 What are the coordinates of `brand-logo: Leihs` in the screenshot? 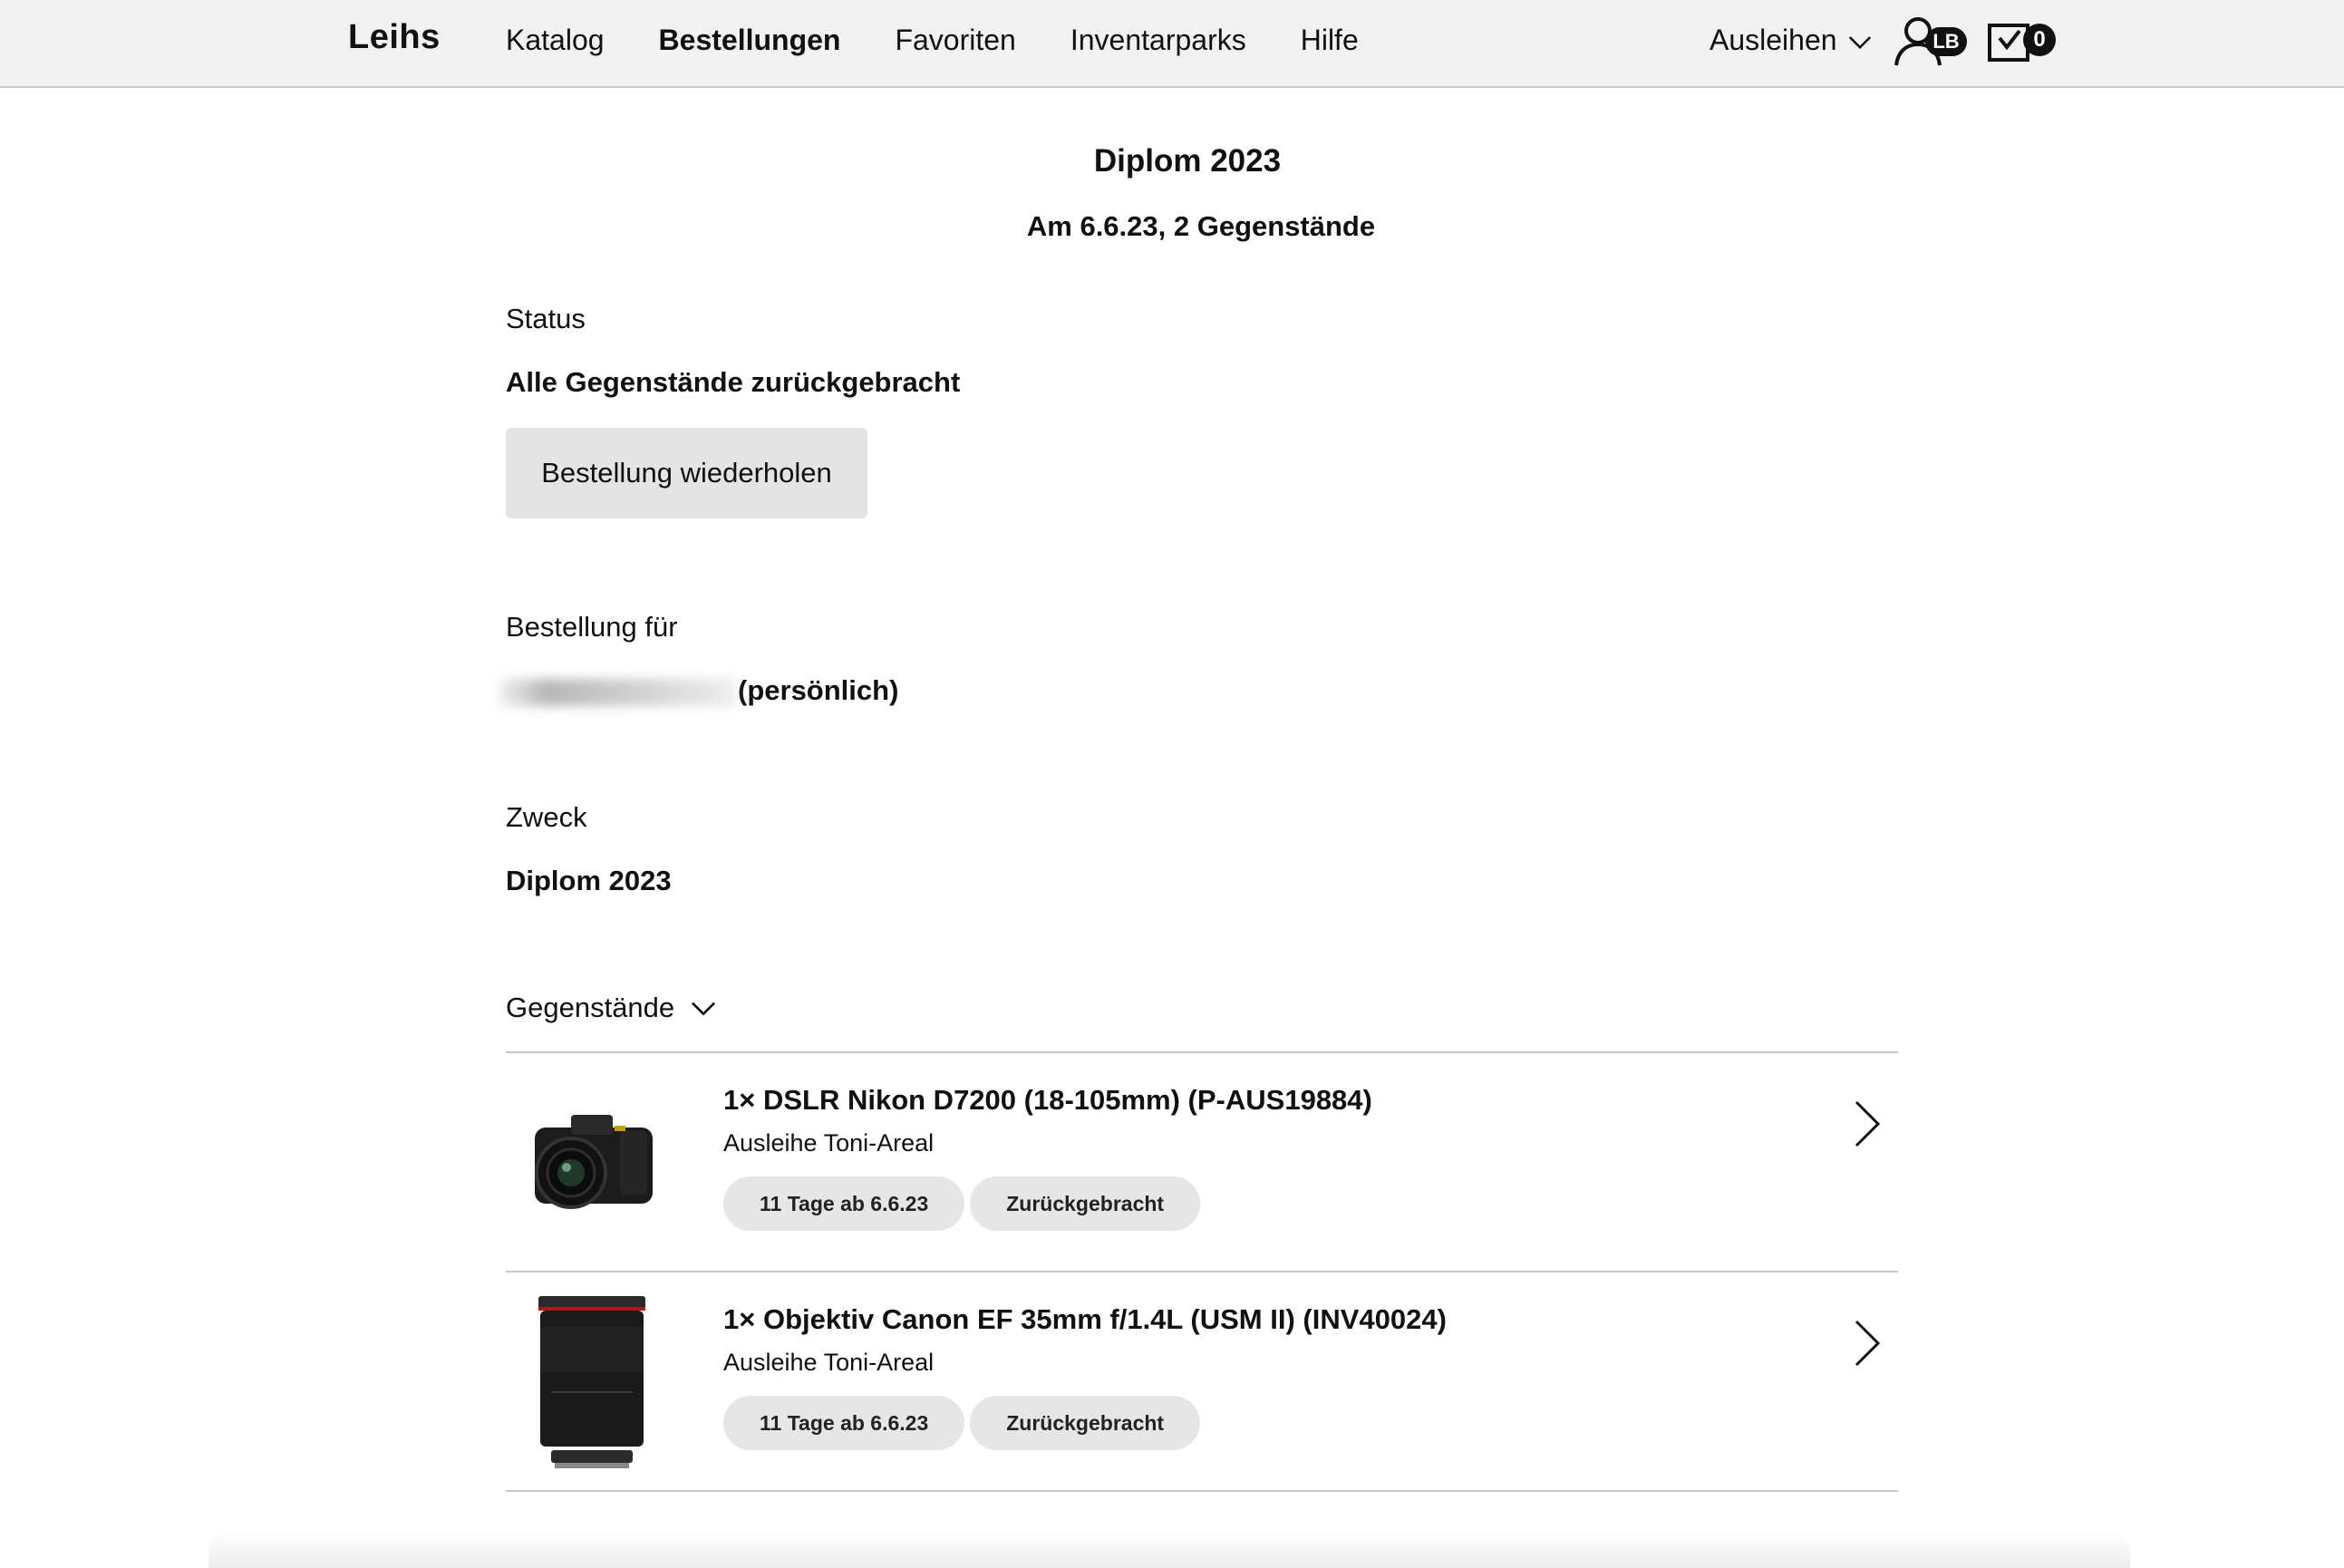 It's located at (394, 37).